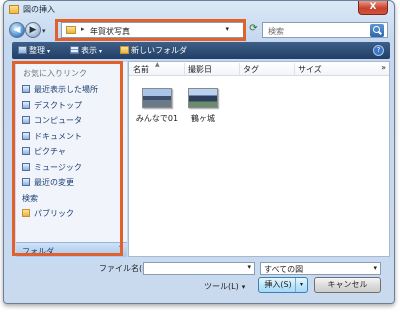 This screenshot has width=400, height=313. I want to click on back-button: ◀, so click(17, 30).